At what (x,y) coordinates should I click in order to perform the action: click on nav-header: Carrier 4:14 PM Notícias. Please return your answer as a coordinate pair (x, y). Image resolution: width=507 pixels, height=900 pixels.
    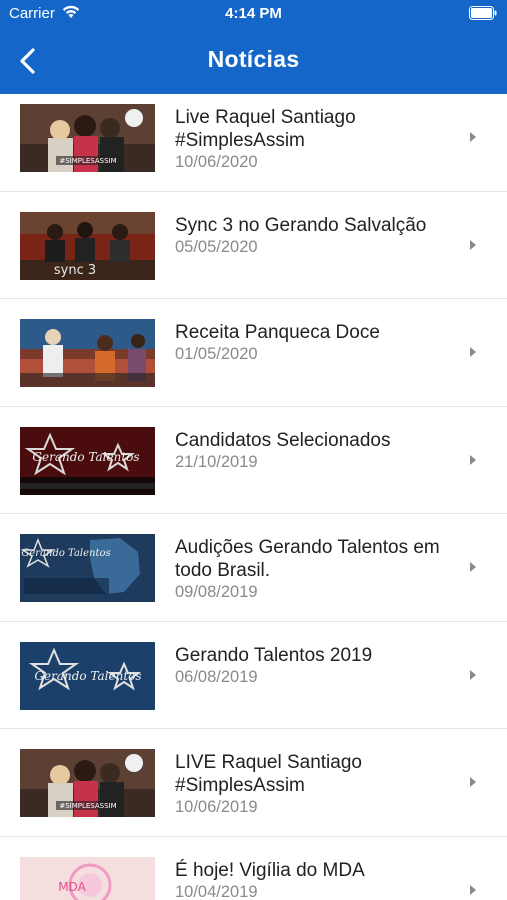
    Looking at the image, I should click on (253, 47).